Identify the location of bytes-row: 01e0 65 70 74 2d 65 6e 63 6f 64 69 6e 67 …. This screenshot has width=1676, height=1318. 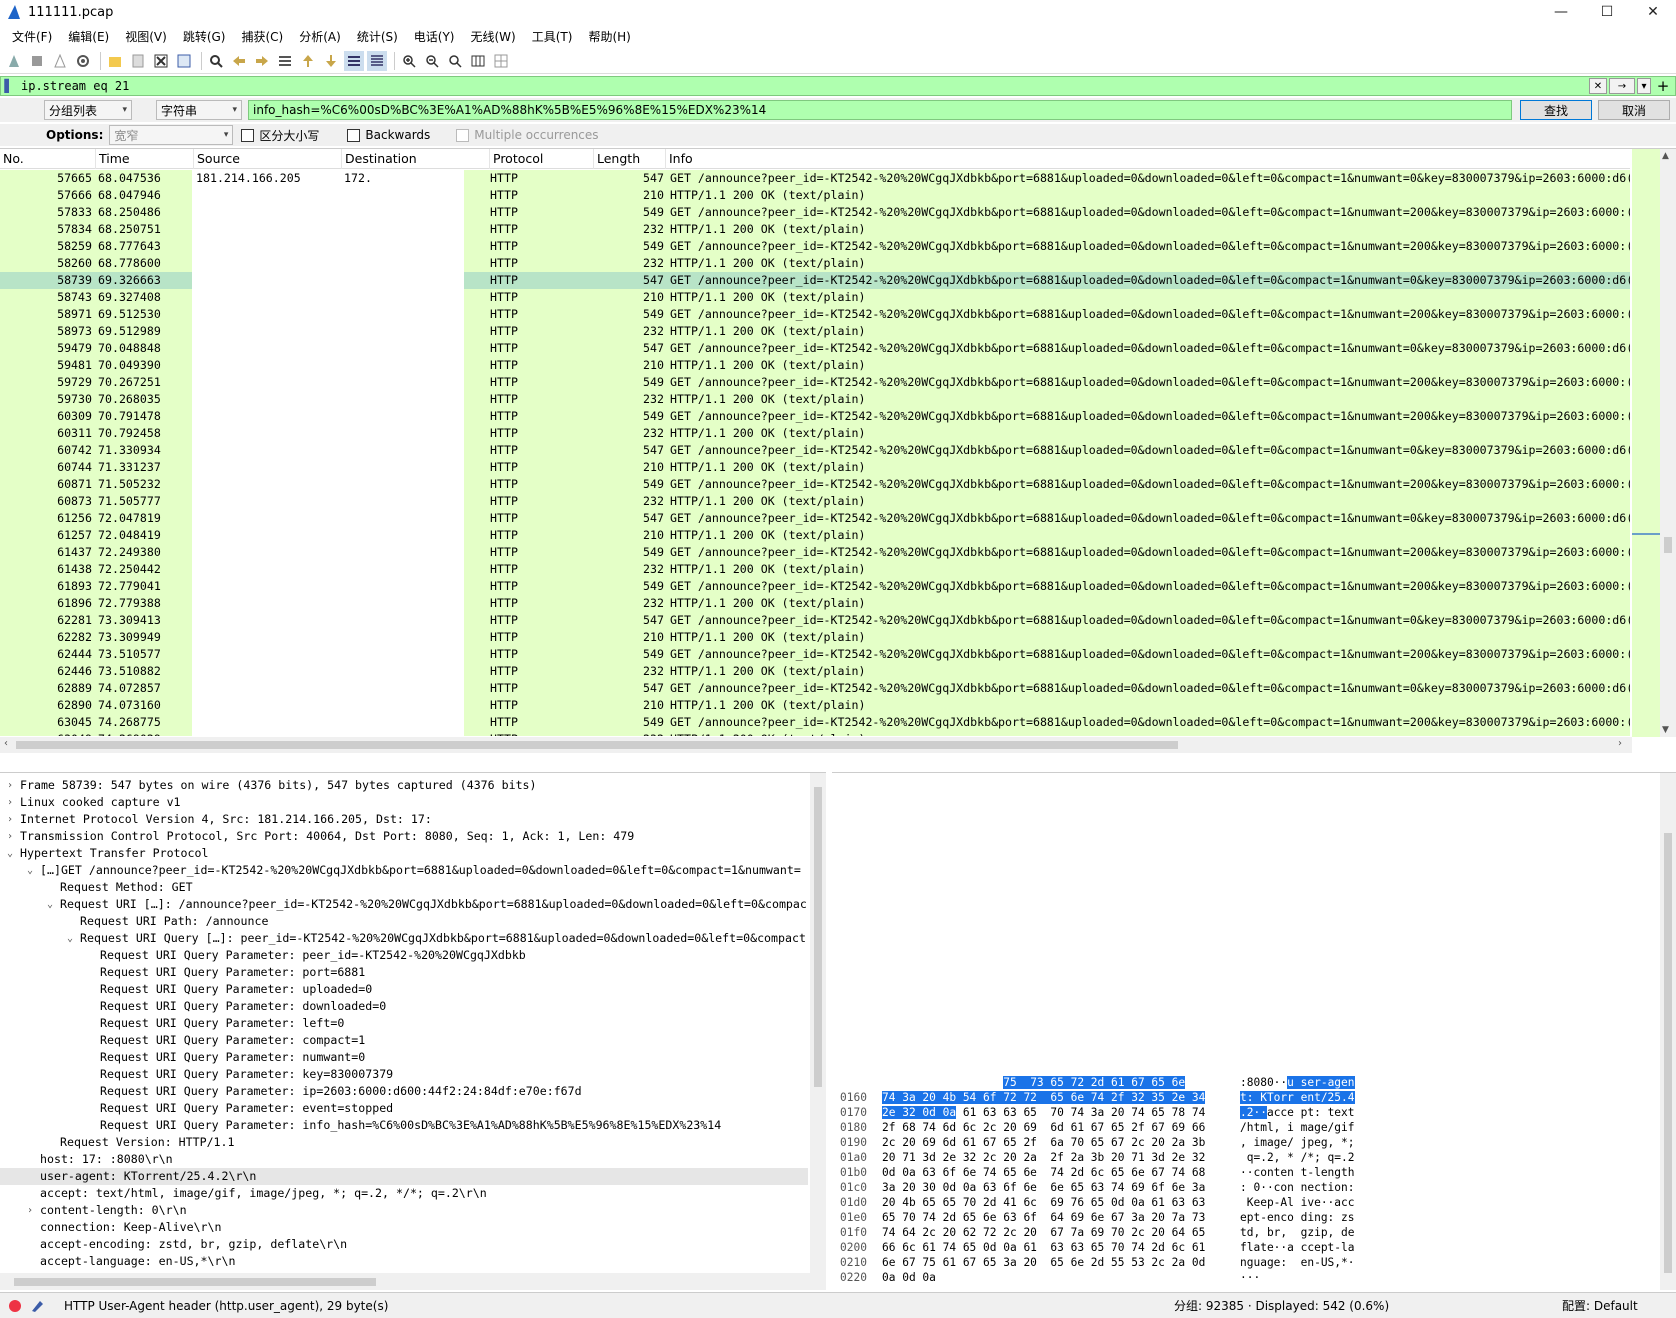
(1242, 1217).